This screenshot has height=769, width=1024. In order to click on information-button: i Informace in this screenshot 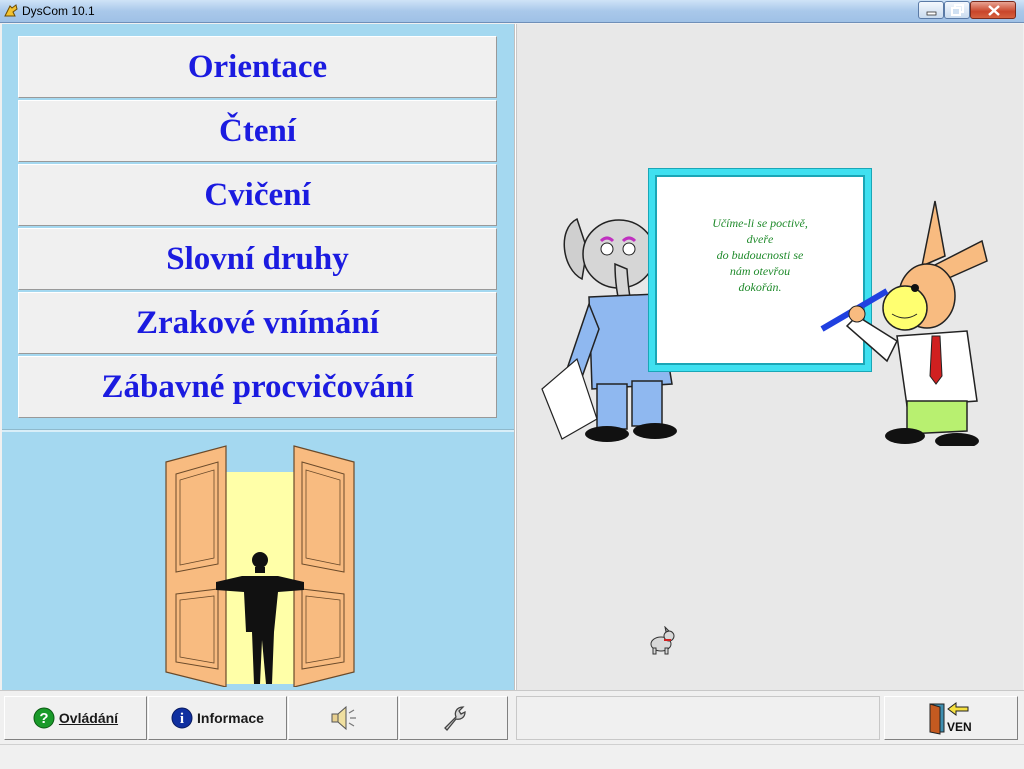, I will do `click(217, 718)`.